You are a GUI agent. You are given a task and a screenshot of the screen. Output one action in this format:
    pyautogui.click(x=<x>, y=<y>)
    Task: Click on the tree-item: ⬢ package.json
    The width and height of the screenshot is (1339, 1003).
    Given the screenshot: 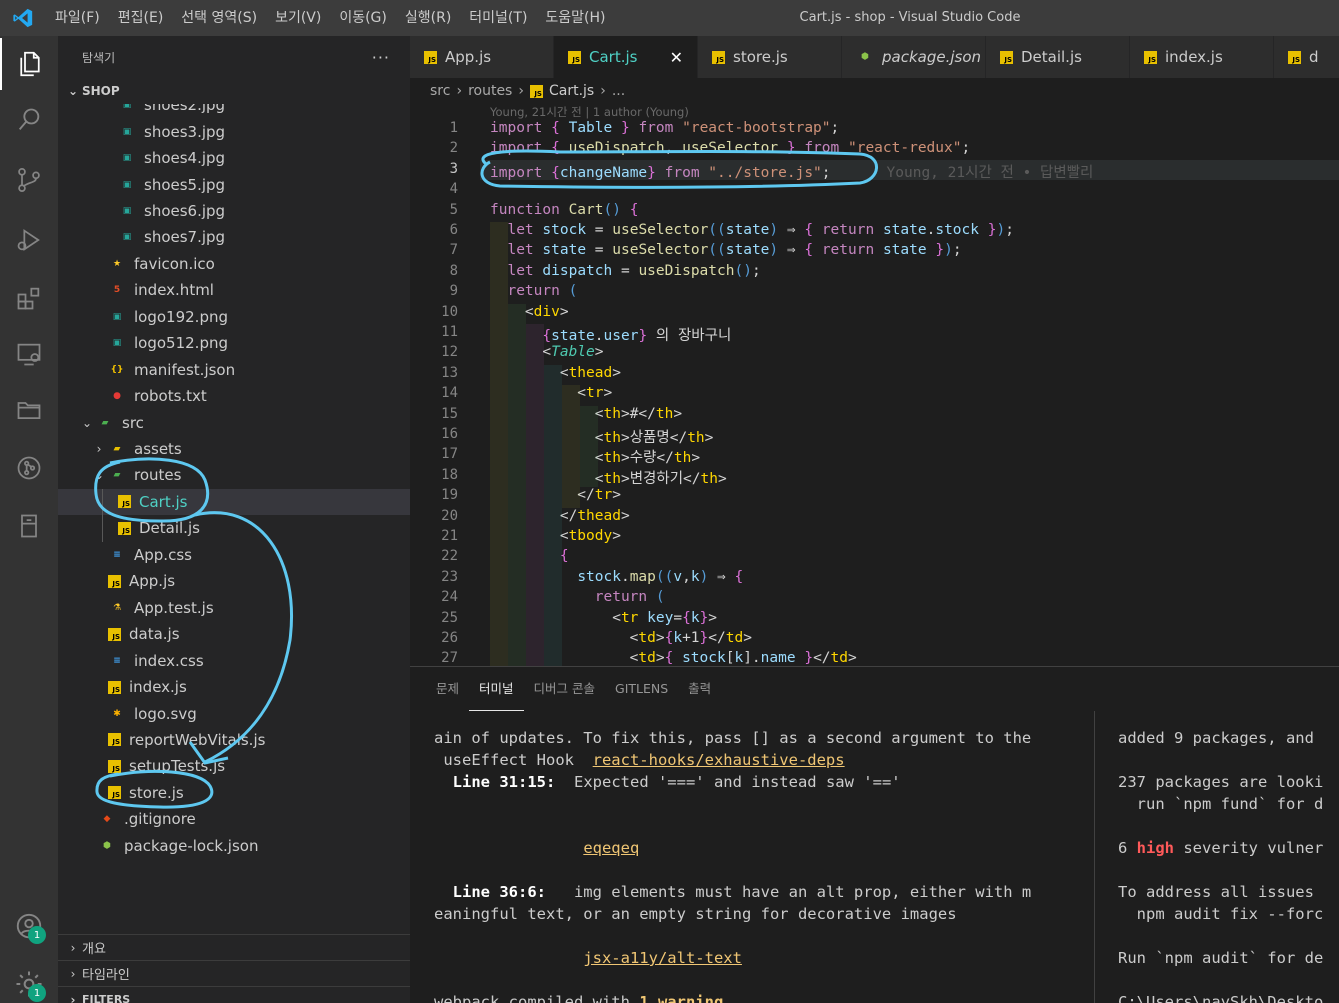 What is the action you would take?
    pyautogui.click(x=234, y=861)
    